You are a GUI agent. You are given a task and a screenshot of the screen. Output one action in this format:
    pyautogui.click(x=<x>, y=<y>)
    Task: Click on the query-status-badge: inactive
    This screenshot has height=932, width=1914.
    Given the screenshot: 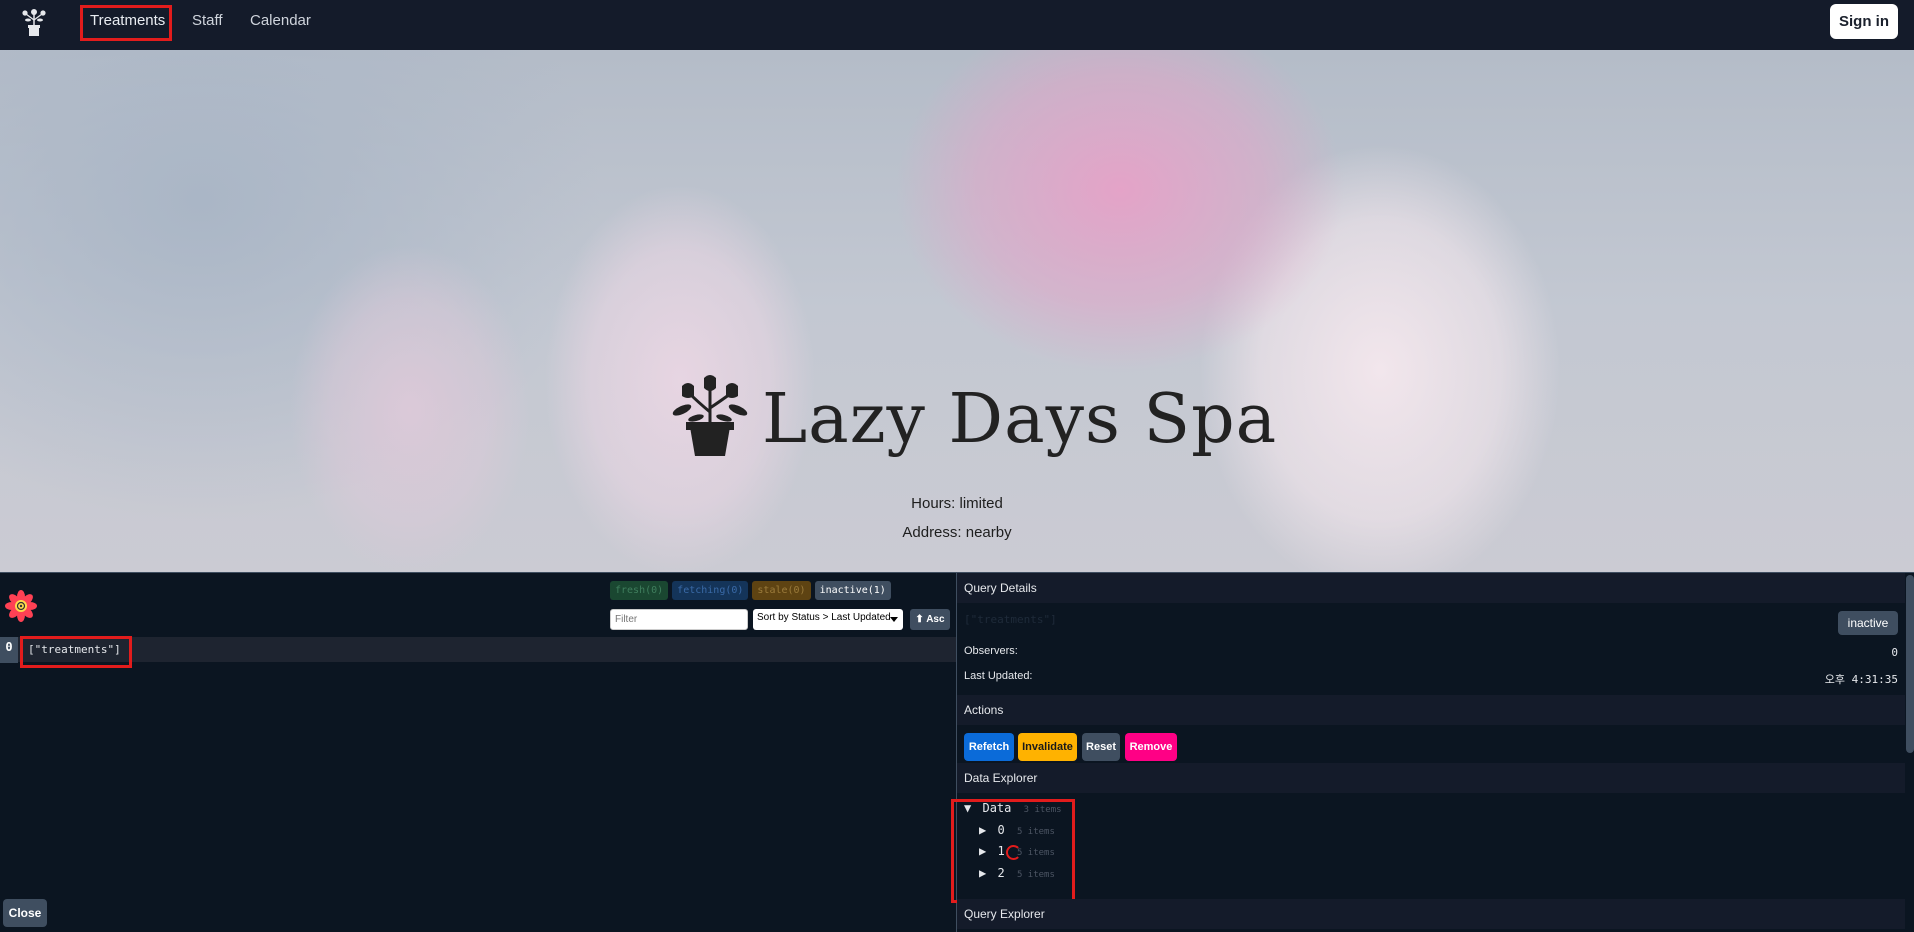 What is the action you would take?
    pyautogui.click(x=1868, y=623)
    